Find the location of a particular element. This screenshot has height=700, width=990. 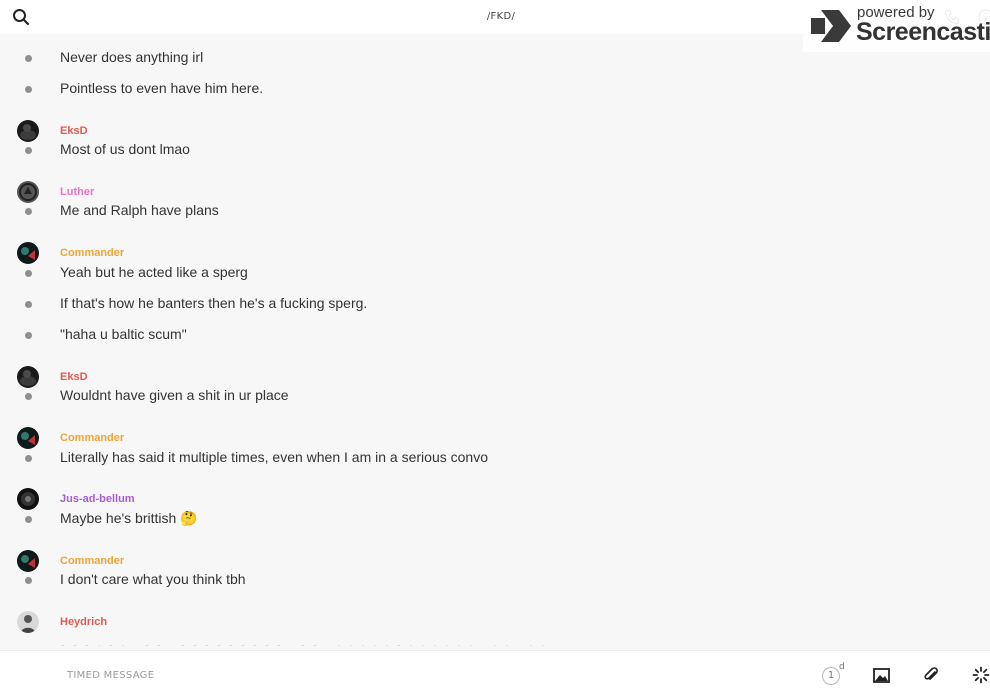

message-author: Heydrich is located at coordinates (495, 622).